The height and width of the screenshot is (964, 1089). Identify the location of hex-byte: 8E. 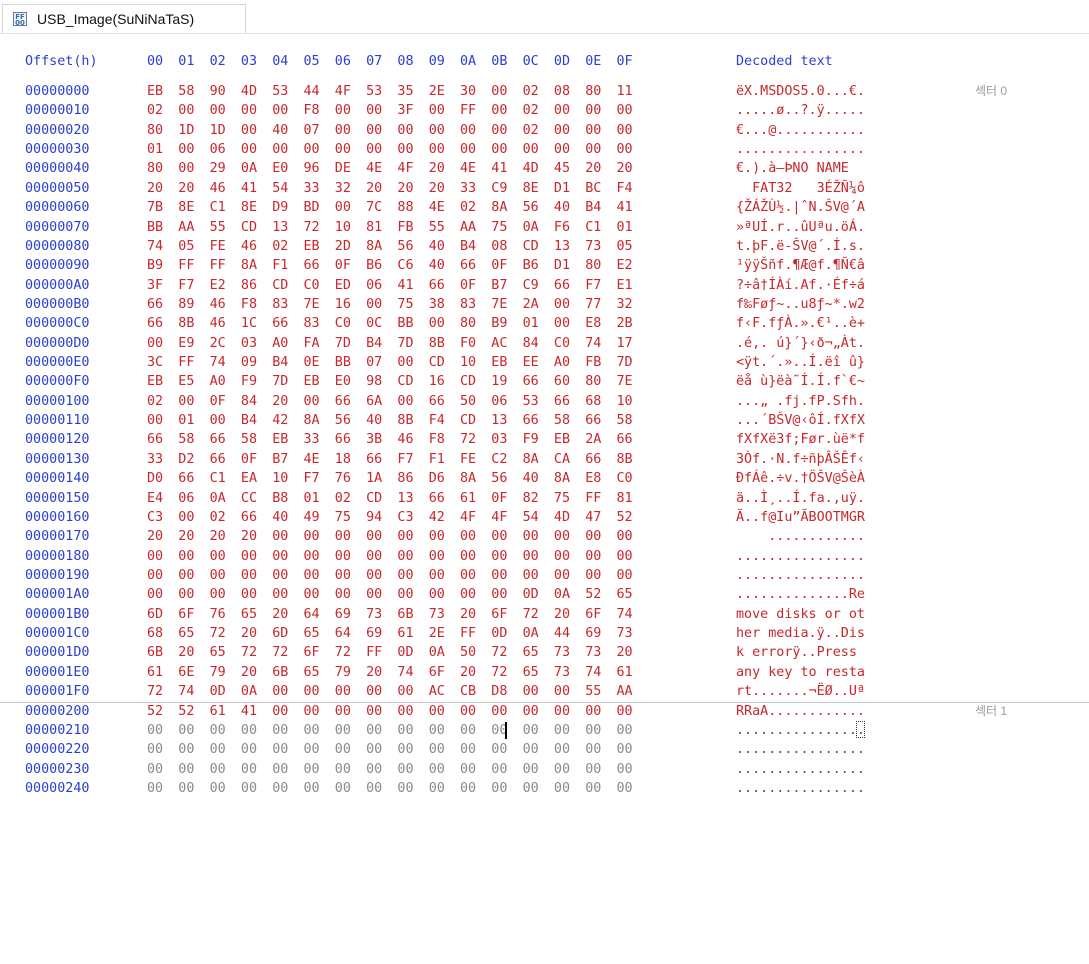
(249, 207).